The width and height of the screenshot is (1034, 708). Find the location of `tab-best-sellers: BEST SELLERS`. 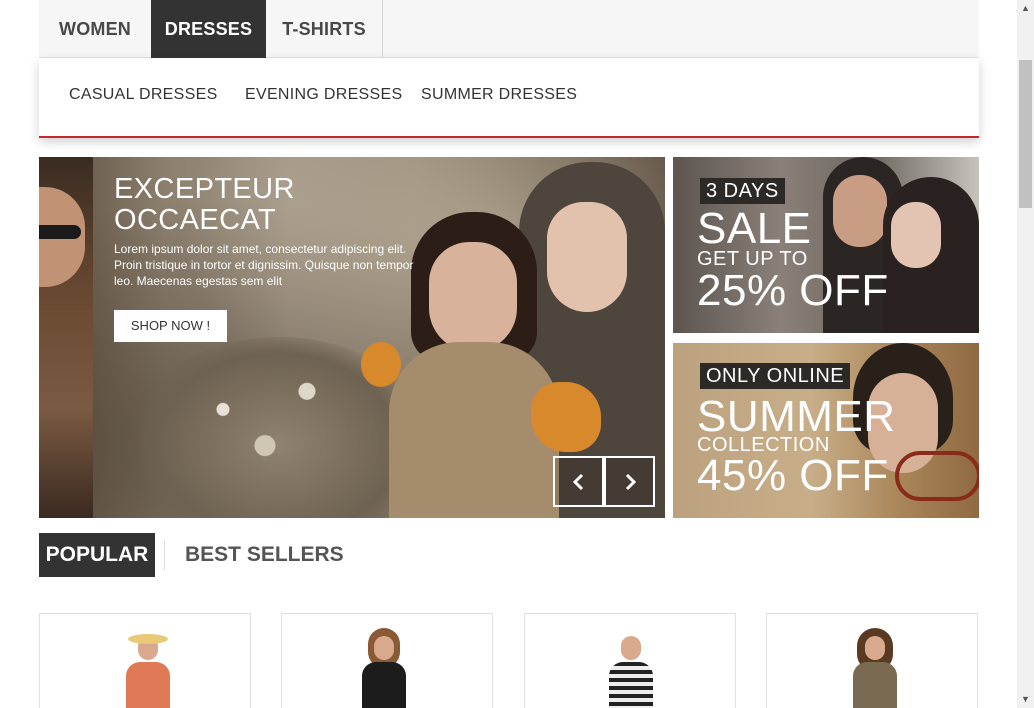

tab-best-sellers: BEST SELLERS is located at coordinates (264, 555).